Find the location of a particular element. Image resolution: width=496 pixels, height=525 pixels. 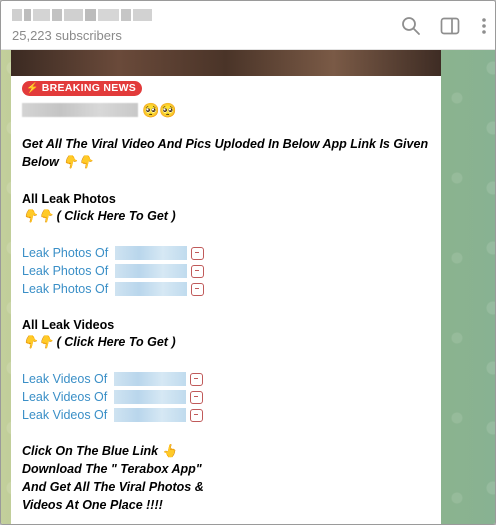

channel-title-redacted is located at coordinates (82, 15).